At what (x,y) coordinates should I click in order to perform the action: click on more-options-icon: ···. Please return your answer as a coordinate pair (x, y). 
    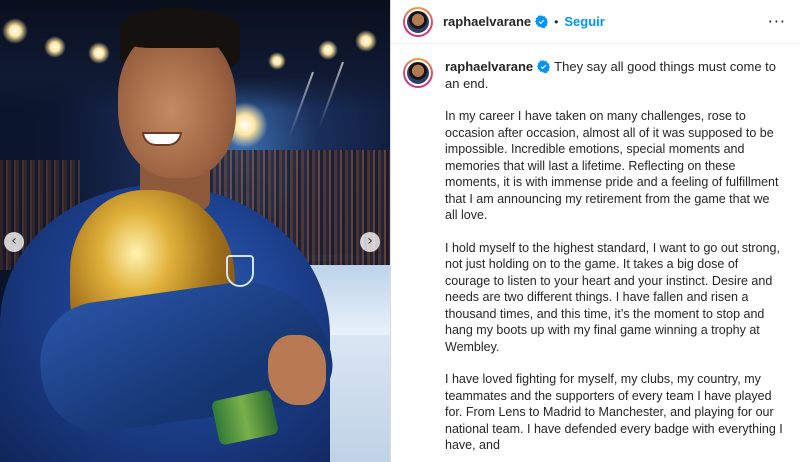
    Looking at the image, I should click on (777, 21).